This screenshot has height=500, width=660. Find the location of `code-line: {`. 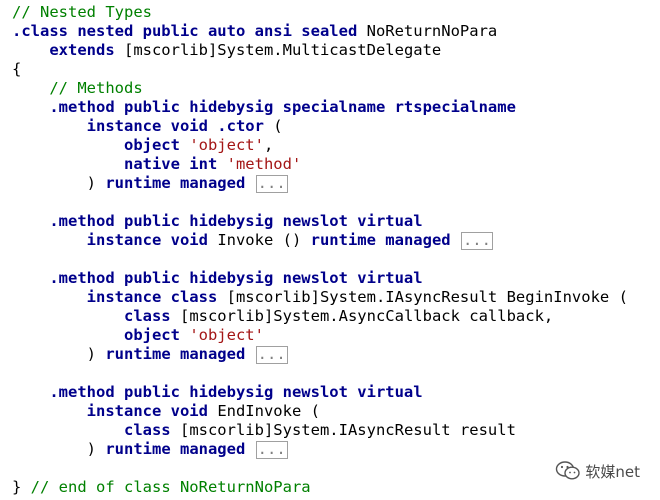

code-line: { is located at coordinates (320, 69).